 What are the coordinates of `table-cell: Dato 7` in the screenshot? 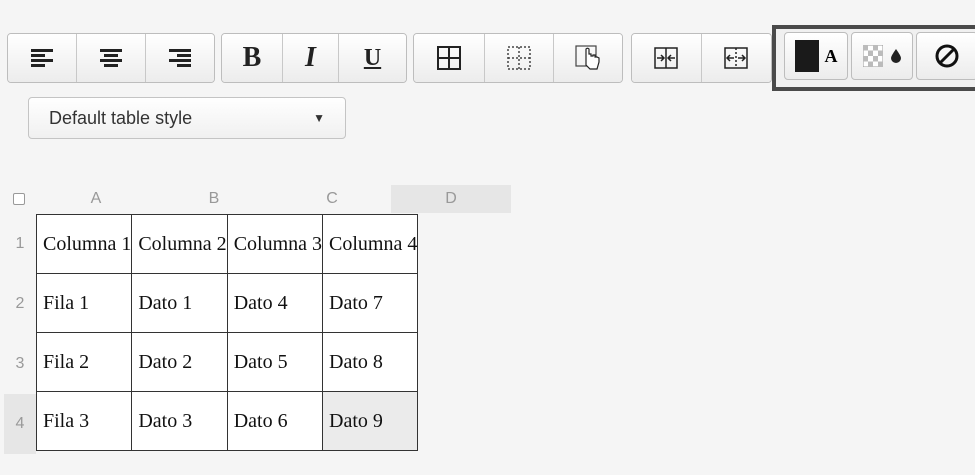 It's located at (370, 303).